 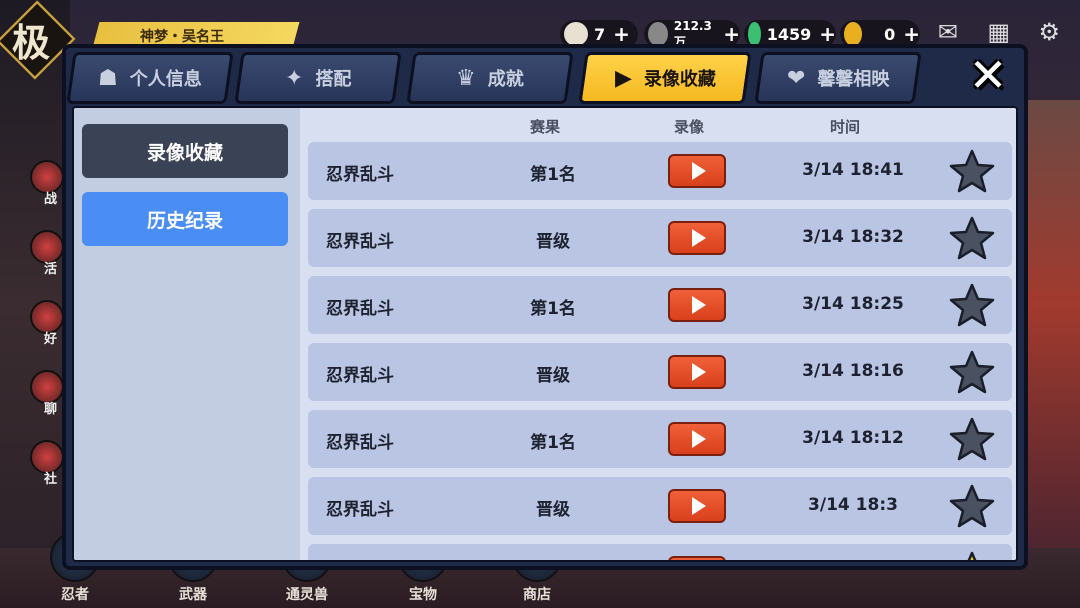 I want to click on currency-value: 7, so click(x=600, y=34).